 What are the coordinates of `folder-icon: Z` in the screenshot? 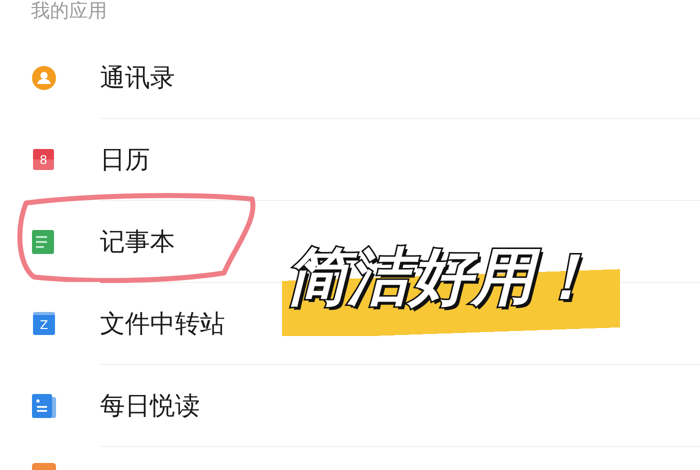 It's located at (44, 323).